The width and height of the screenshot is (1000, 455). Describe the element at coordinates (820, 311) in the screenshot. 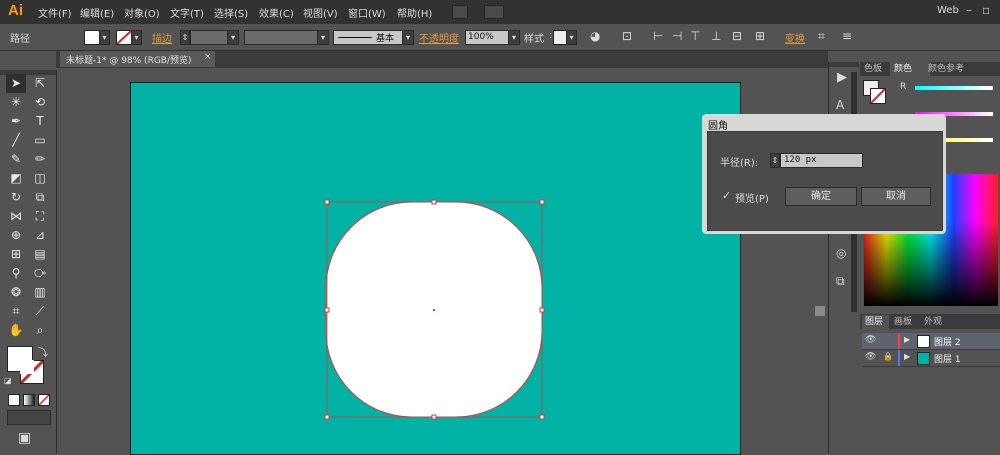

I see `scrollbar-thumb` at that location.